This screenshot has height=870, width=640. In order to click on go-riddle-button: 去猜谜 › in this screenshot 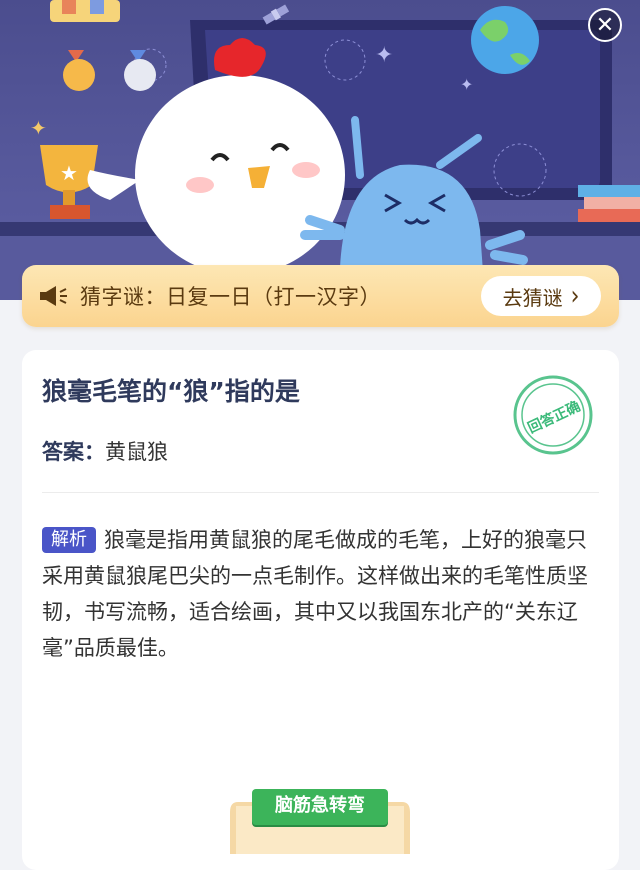, I will do `click(541, 296)`.